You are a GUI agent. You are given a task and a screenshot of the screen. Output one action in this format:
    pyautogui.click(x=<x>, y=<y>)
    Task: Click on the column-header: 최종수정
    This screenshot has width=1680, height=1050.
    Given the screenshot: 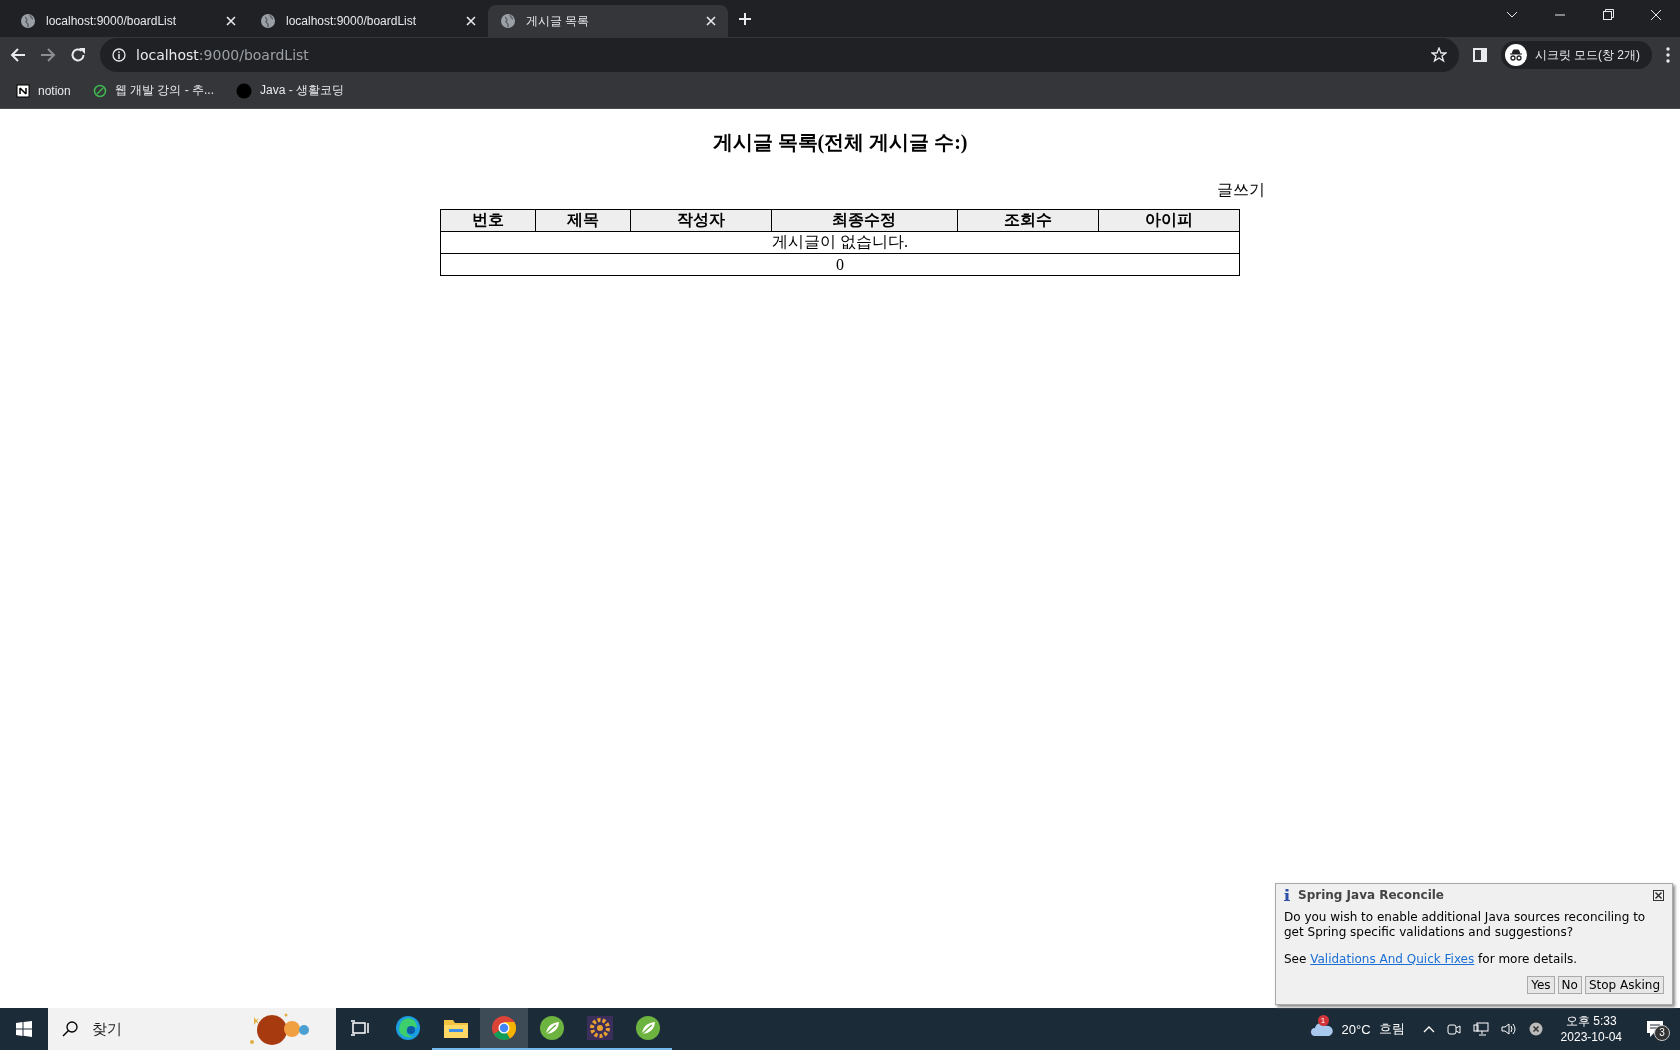 What is the action you would take?
    pyautogui.click(x=864, y=220)
    